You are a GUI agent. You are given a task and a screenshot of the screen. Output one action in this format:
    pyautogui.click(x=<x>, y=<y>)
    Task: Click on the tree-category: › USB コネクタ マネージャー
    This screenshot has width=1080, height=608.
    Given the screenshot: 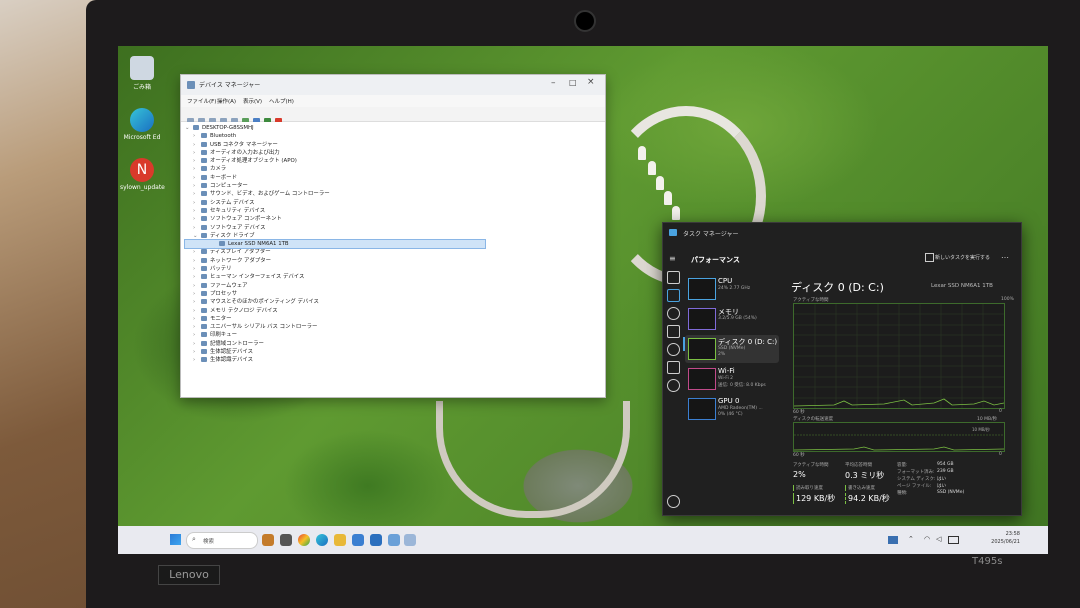 What is the action you would take?
    pyautogui.click(x=335, y=145)
    